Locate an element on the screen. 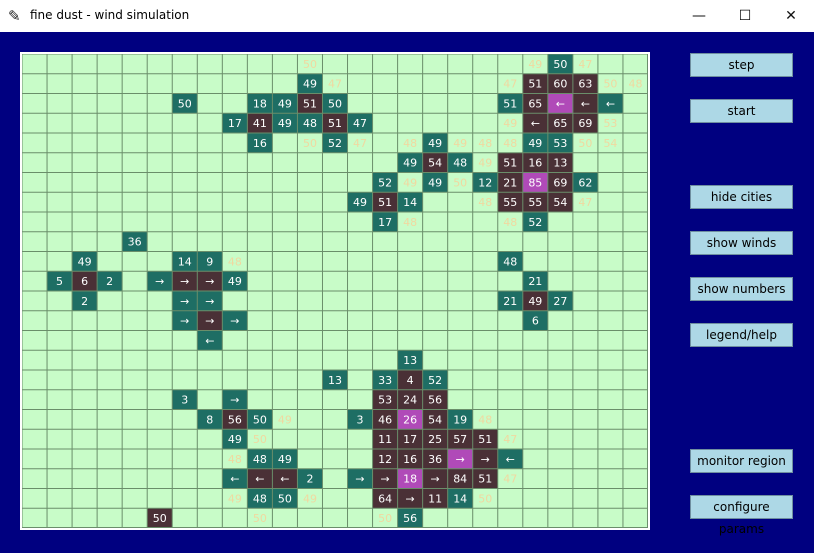 This screenshot has height=553, width=814. grid-cell-value: 33 is located at coordinates (385, 380).